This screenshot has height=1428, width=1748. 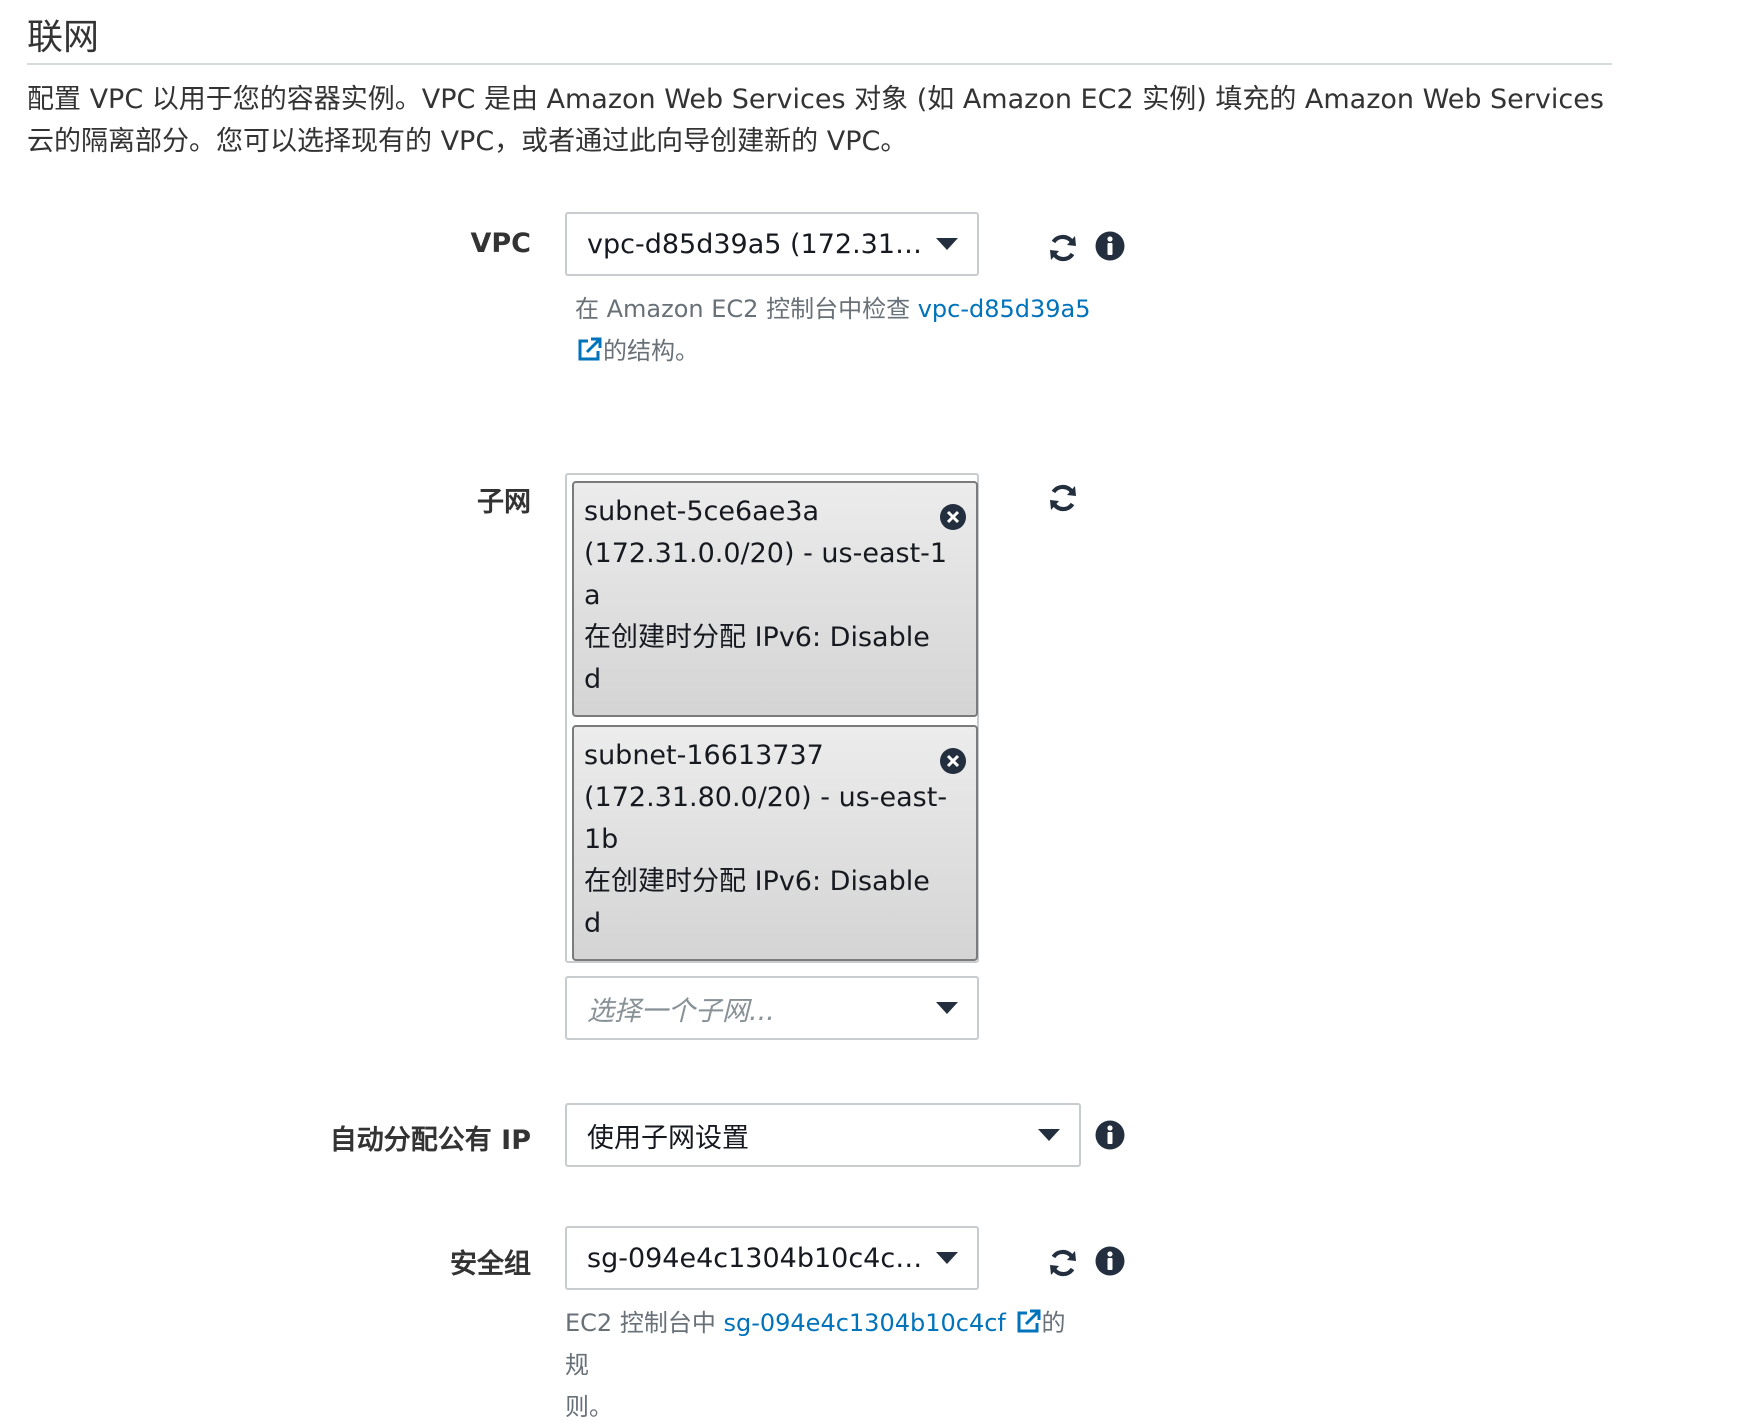 What do you see at coordinates (819, 64) in the screenshot?
I see `section-divider` at bounding box center [819, 64].